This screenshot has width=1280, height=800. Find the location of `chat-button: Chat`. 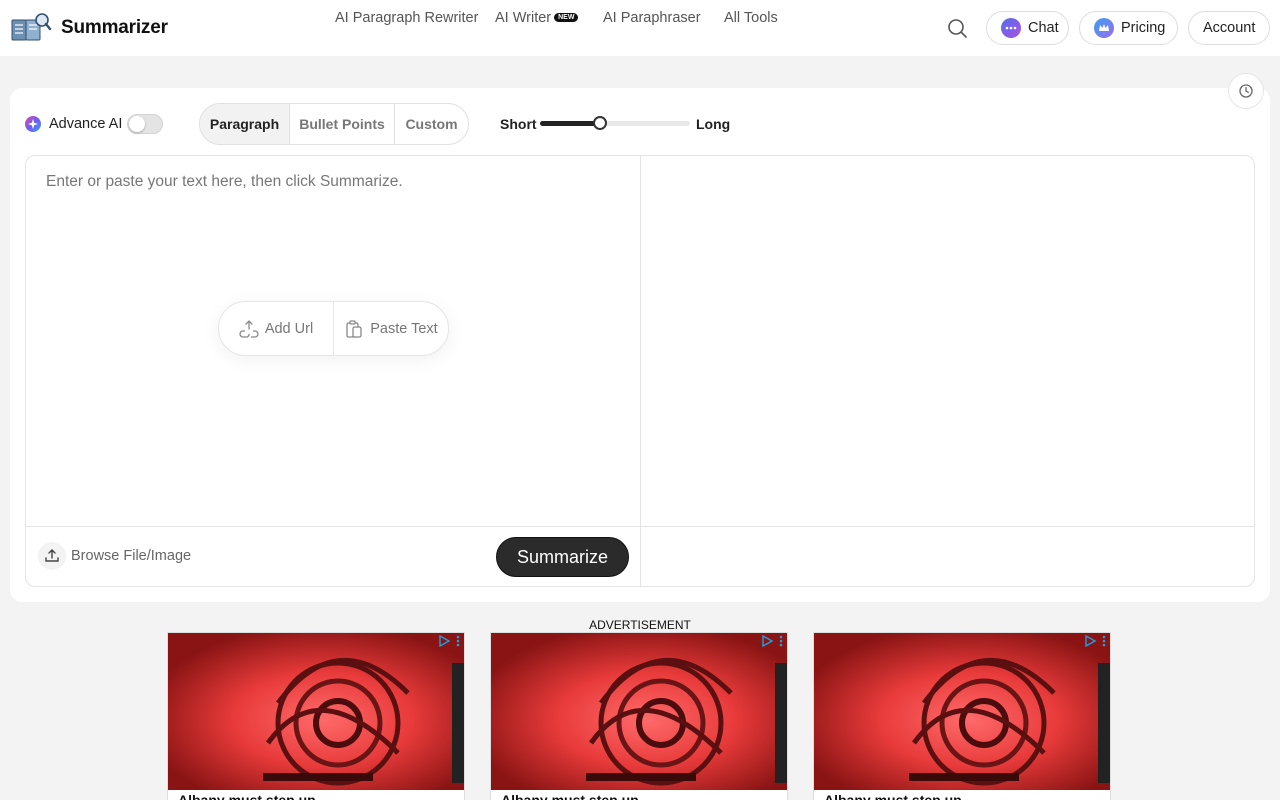

chat-button: Chat is located at coordinates (1027, 28).